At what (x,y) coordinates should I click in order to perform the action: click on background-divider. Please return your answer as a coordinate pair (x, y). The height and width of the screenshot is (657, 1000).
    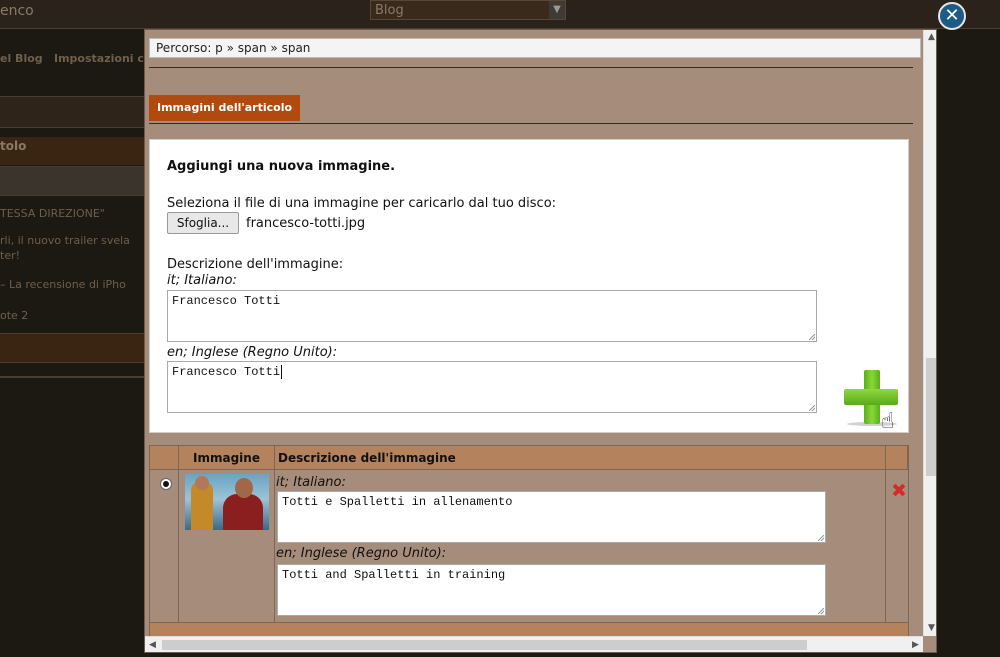
    Looking at the image, I should click on (75, 377).